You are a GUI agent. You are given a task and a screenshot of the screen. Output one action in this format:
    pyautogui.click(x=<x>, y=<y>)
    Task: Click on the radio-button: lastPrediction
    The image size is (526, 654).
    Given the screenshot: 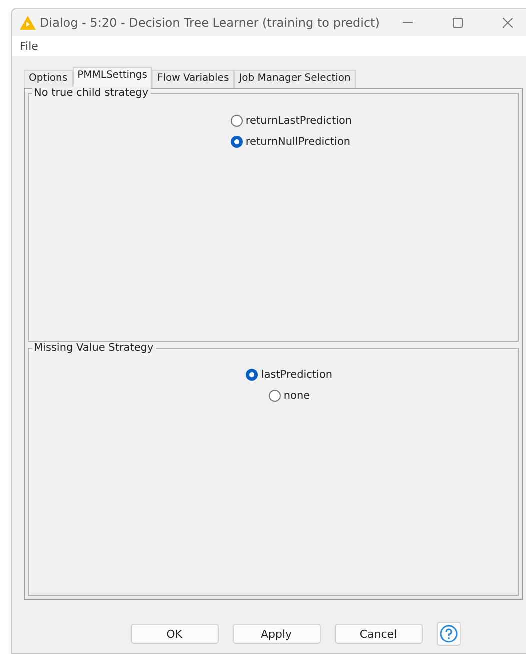 What is the action you would take?
    pyautogui.click(x=289, y=375)
    